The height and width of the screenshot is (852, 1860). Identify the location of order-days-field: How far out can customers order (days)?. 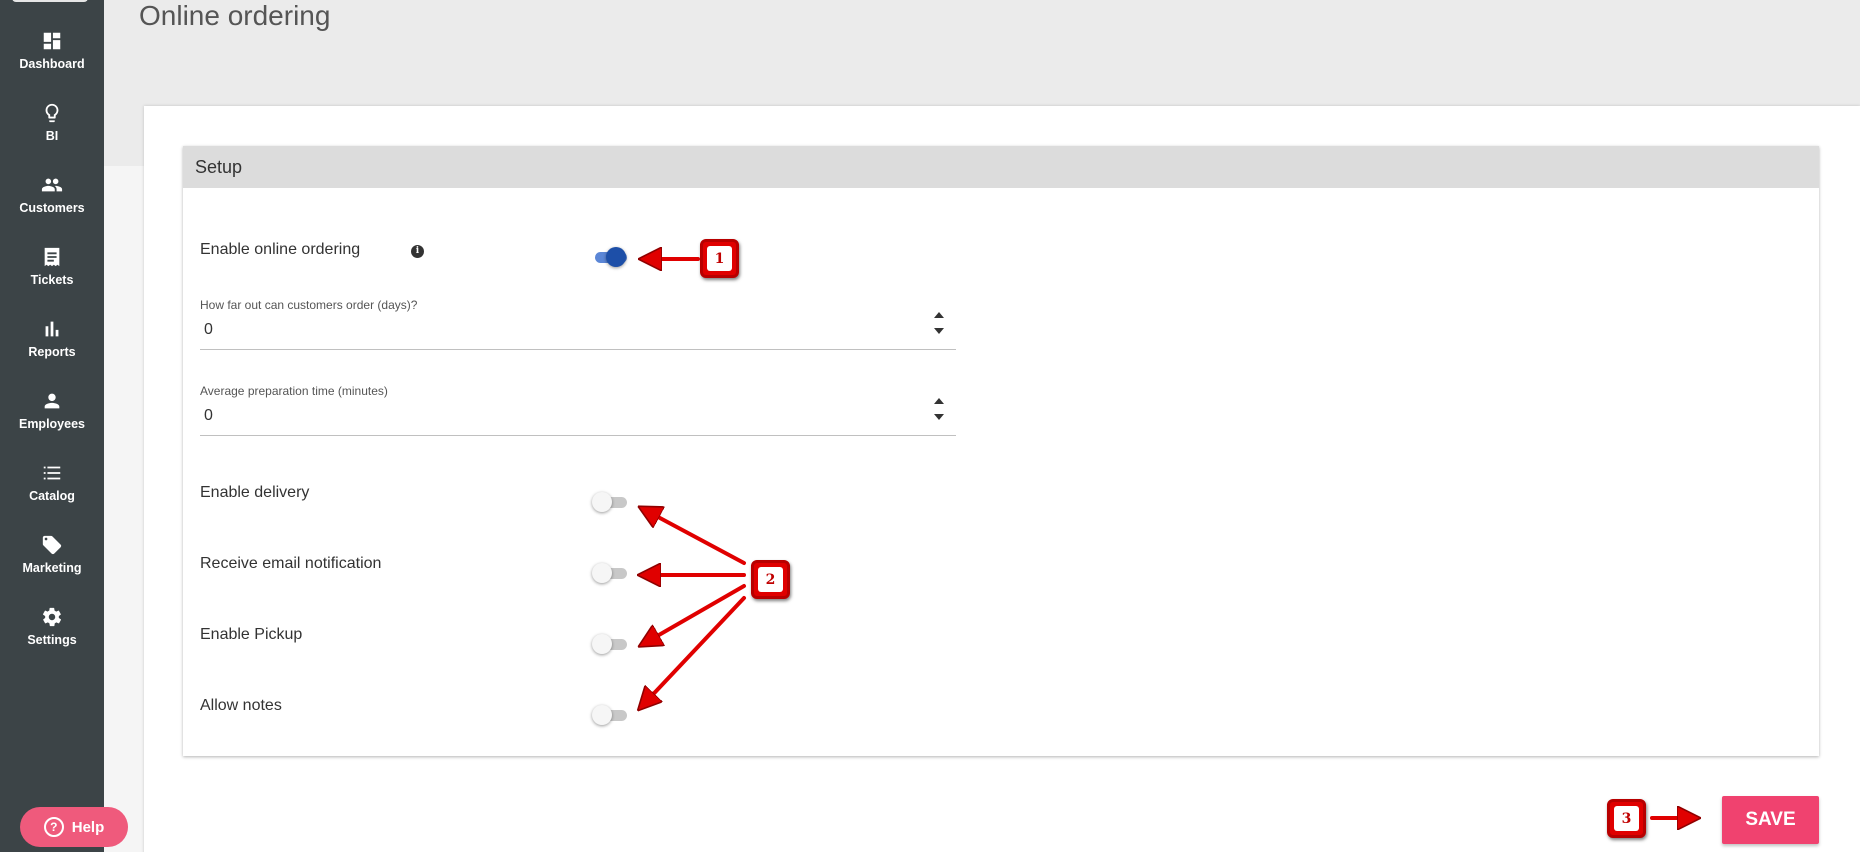
(578, 324).